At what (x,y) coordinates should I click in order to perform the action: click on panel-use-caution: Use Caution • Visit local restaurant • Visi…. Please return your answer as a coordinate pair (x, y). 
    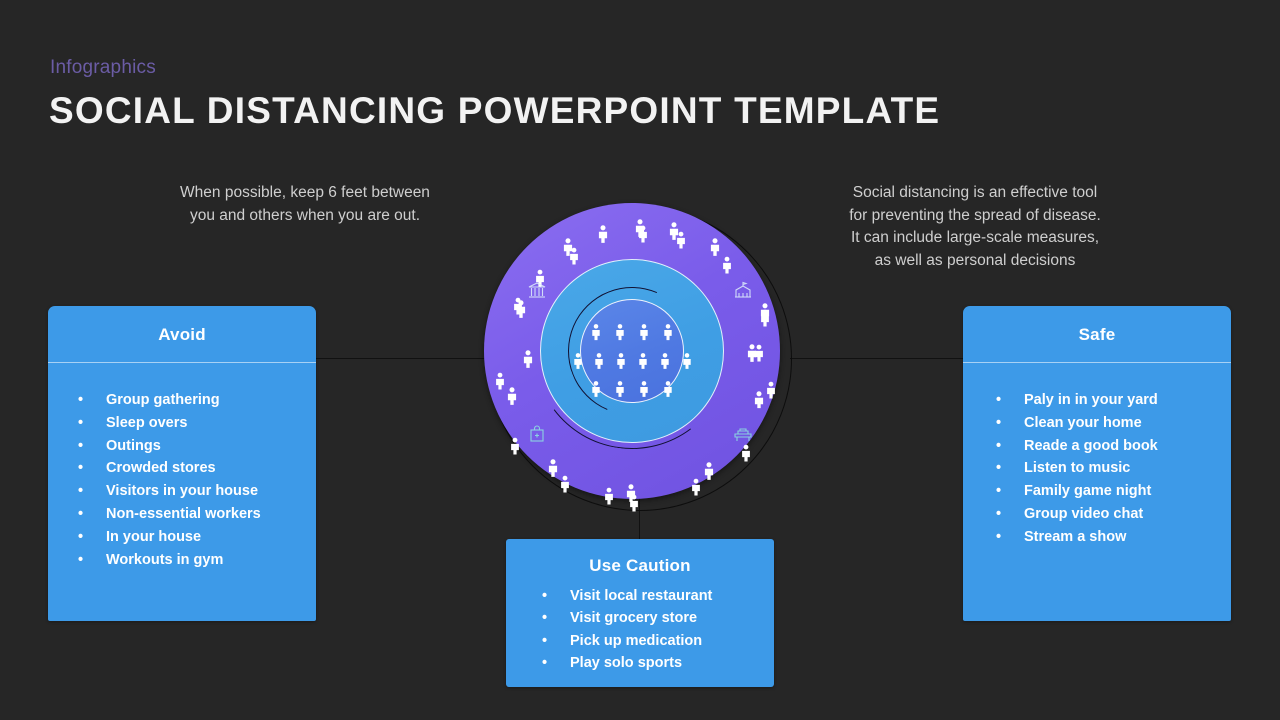
    Looking at the image, I should click on (640, 613).